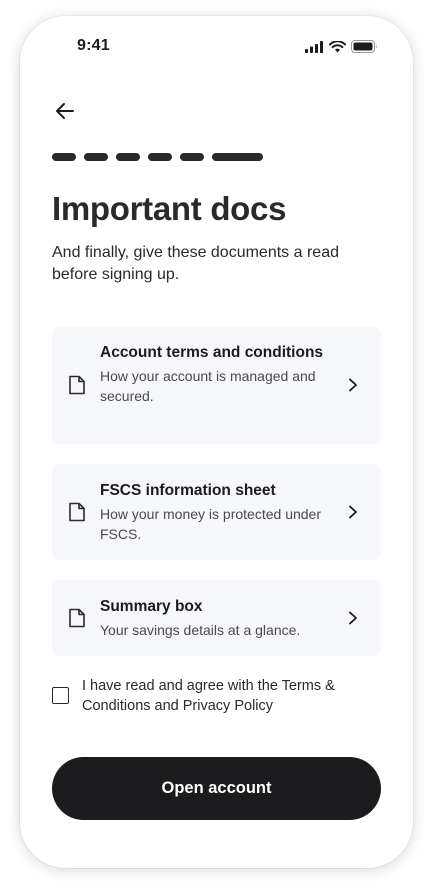 The width and height of the screenshot is (433, 892). I want to click on battery-icon, so click(364, 46).